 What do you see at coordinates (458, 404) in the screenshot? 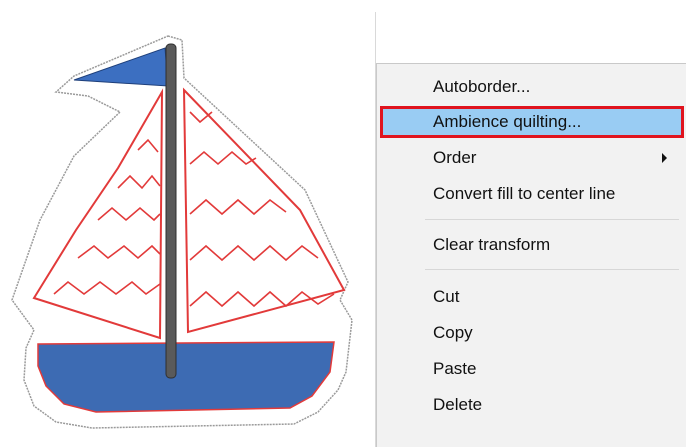
I see `menu-item-label: Delete` at bounding box center [458, 404].